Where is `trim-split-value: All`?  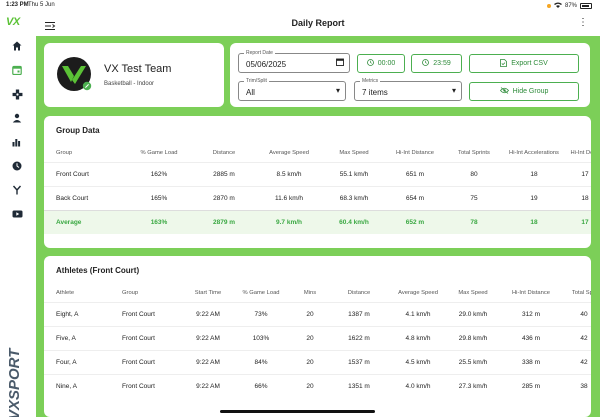 trim-split-value: All is located at coordinates (250, 92).